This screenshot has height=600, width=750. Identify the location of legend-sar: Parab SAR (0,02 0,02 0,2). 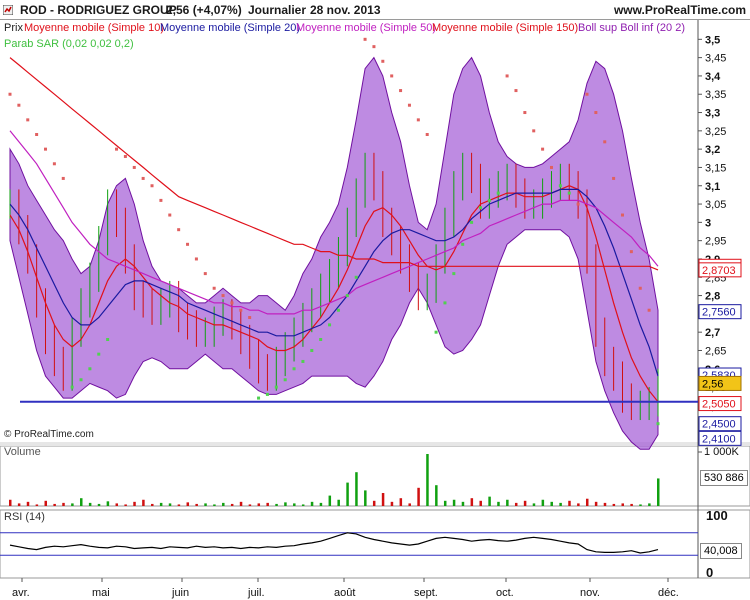
(69, 44).